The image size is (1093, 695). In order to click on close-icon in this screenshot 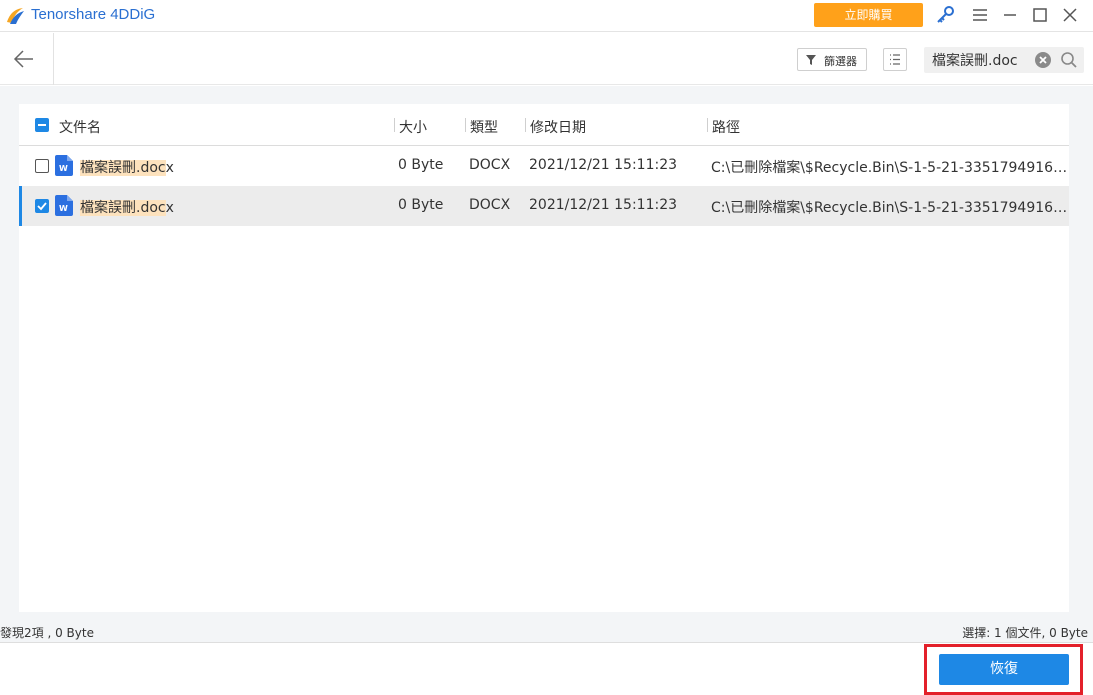, I will do `click(1070, 15)`.